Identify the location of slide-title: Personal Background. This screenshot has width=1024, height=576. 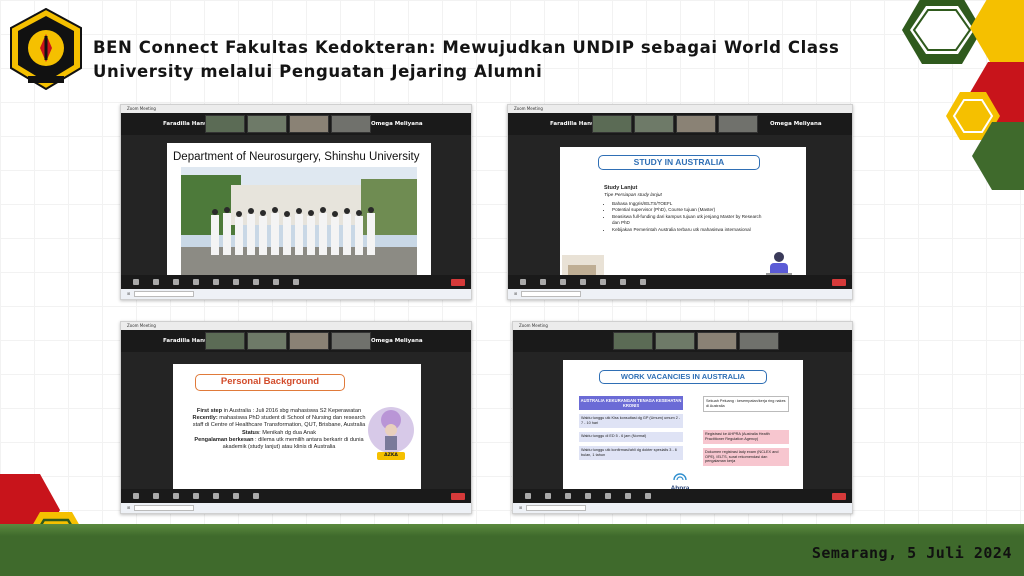
(270, 382).